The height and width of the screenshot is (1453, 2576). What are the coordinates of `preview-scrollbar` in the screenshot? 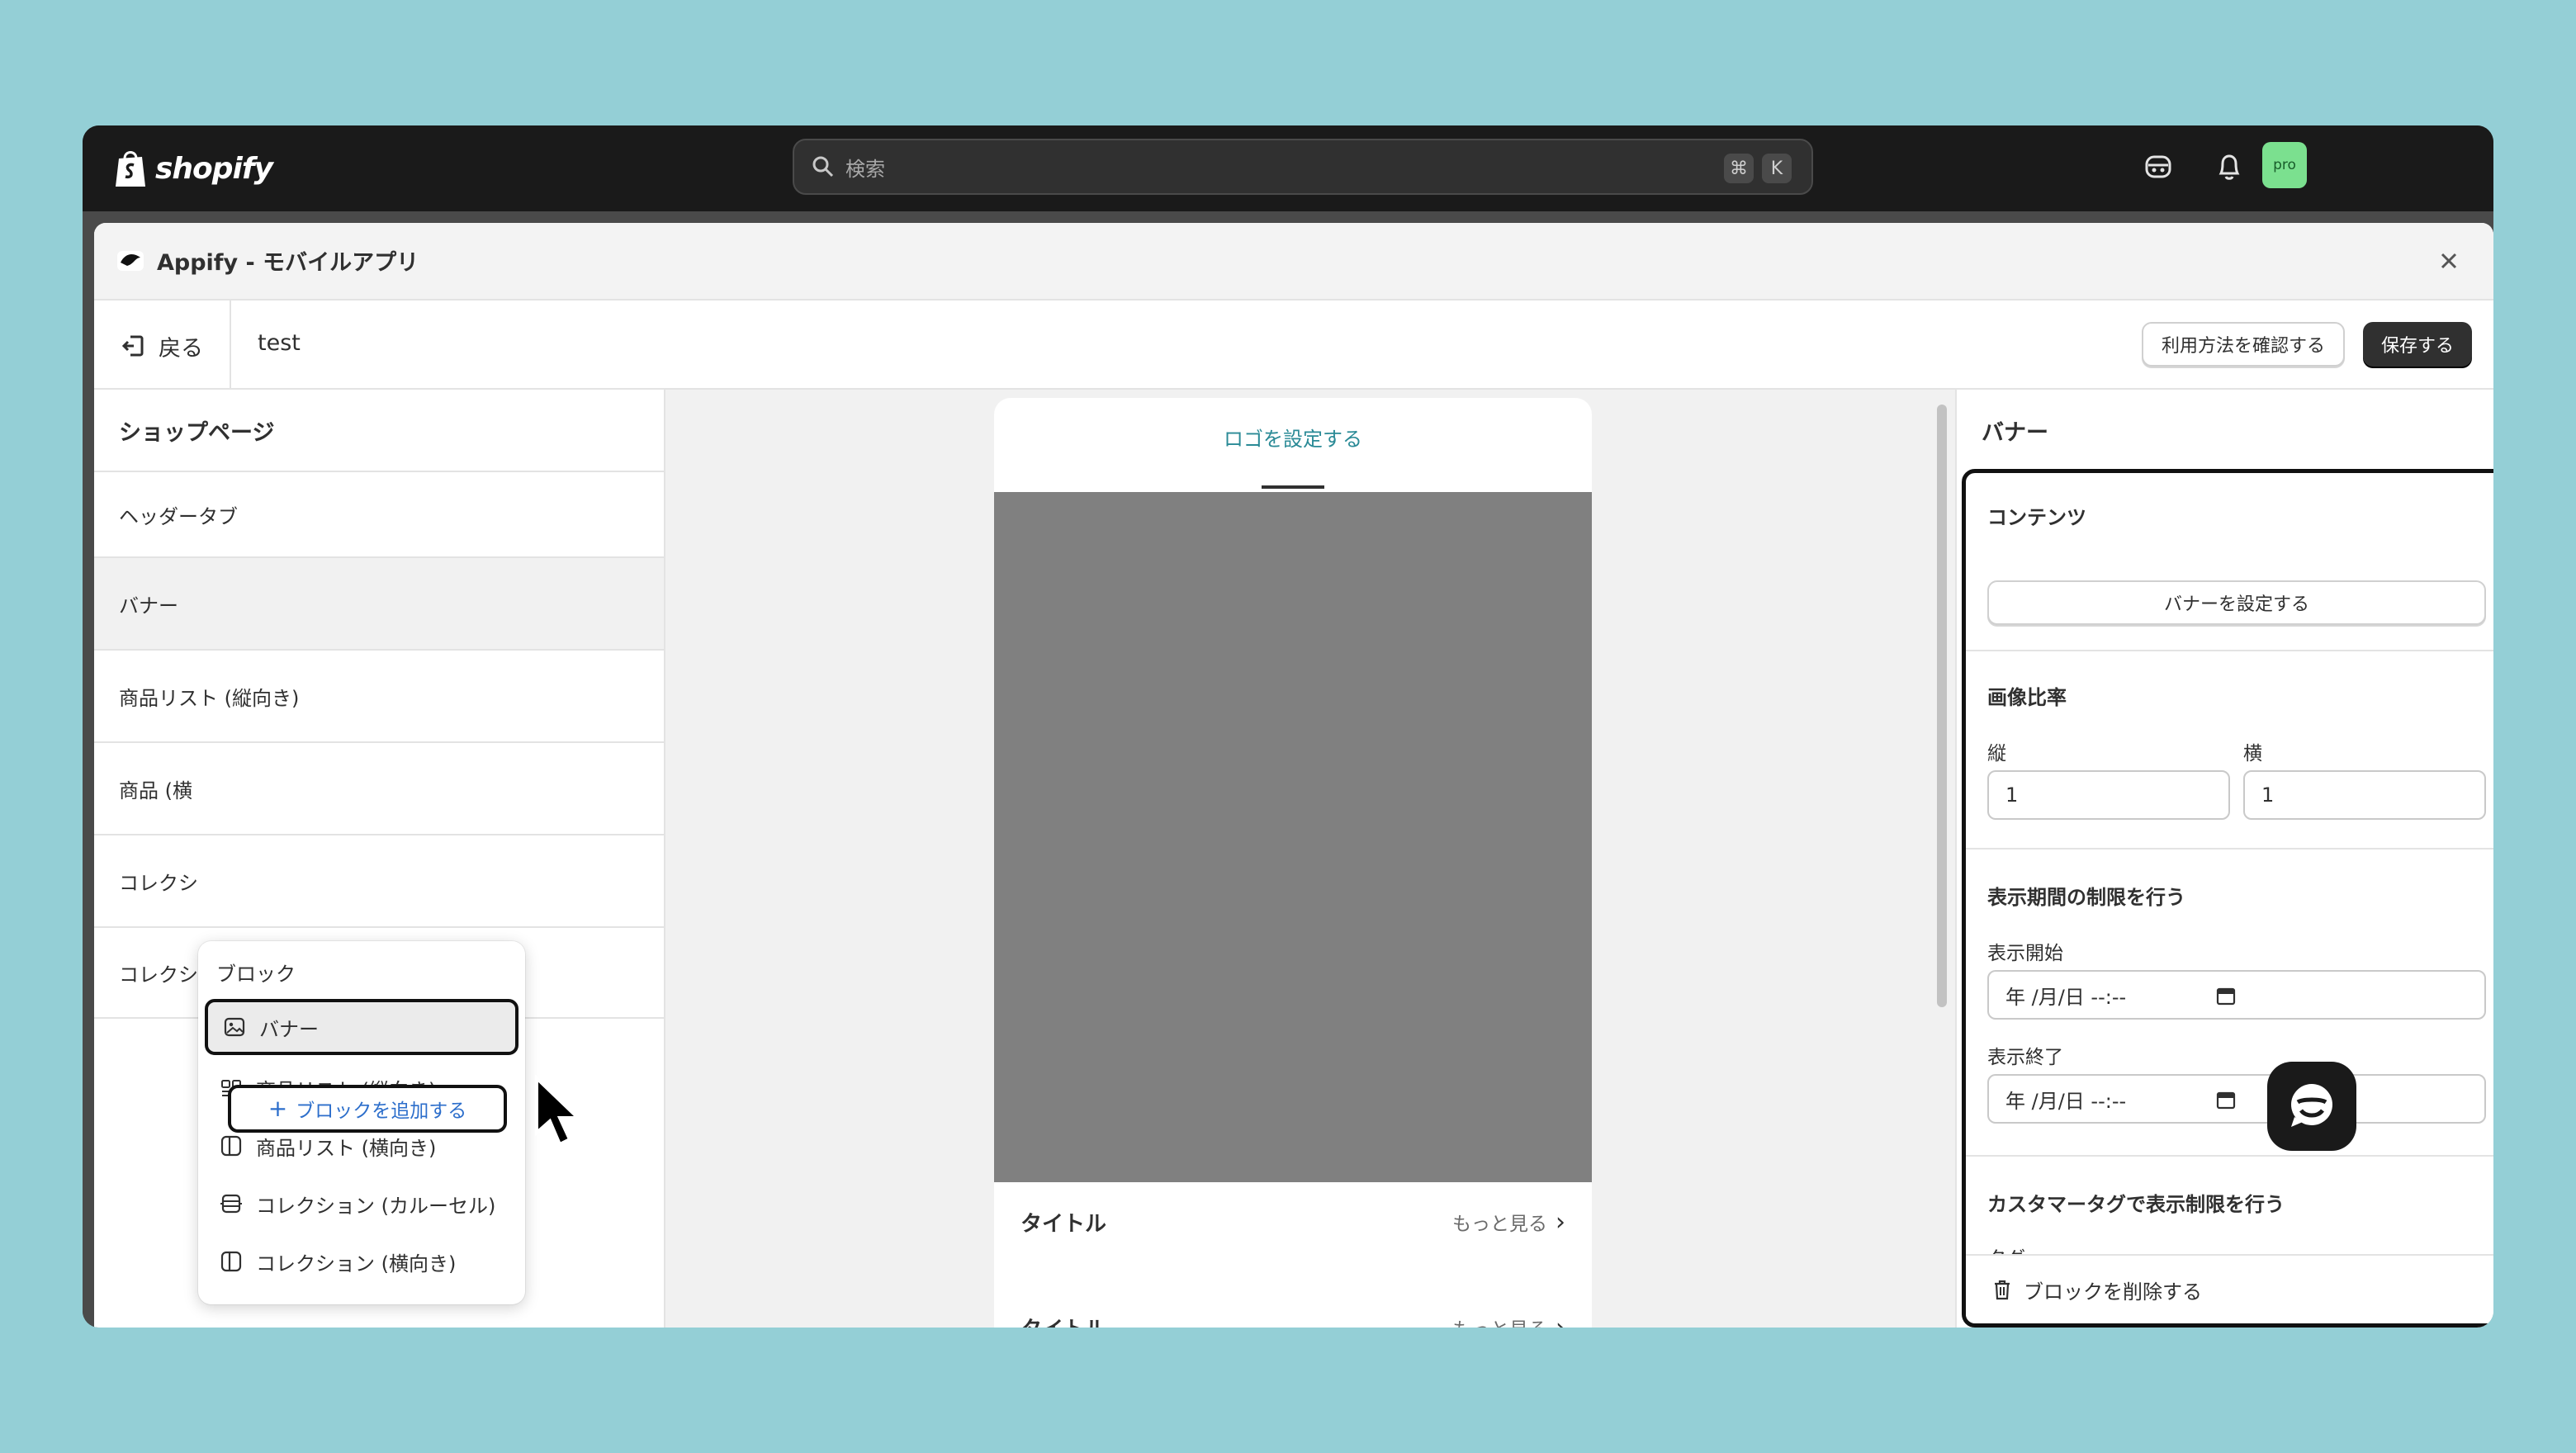 It's located at (1942, 706).